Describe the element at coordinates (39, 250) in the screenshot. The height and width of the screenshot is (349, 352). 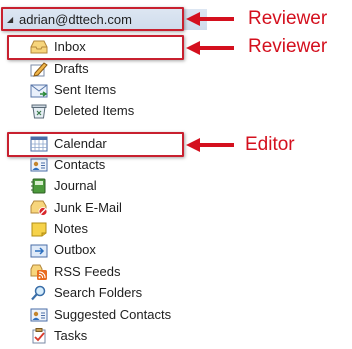
I see `outbox-icon` at that location.